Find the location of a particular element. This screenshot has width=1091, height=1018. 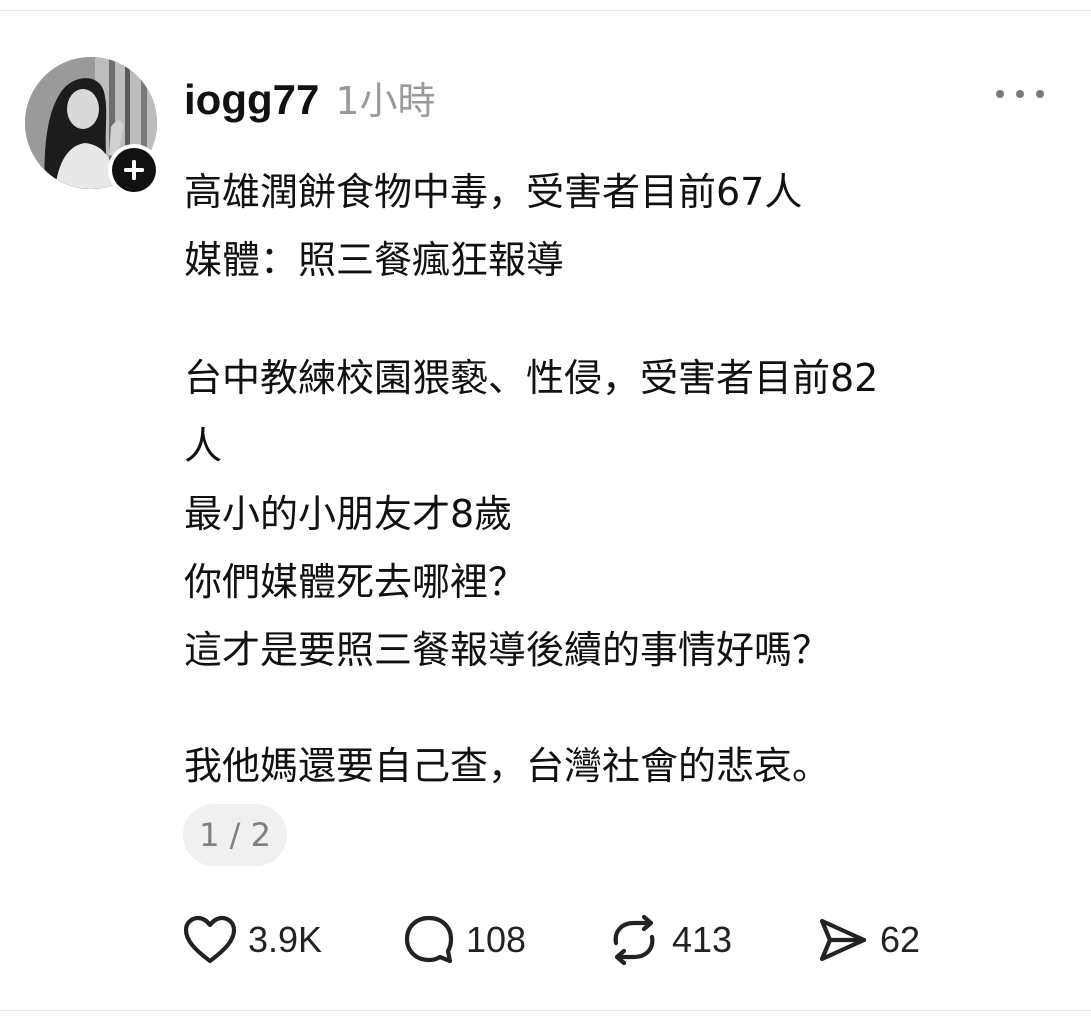

share-button: 62 is located at coordinates (868, 940).